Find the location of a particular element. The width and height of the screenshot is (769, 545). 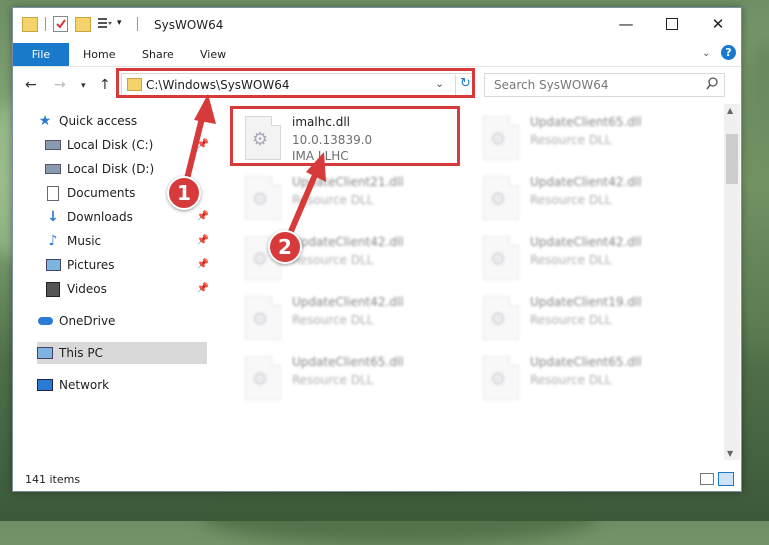

callout-badge-2: 2 is located at coordinates (285, 247).